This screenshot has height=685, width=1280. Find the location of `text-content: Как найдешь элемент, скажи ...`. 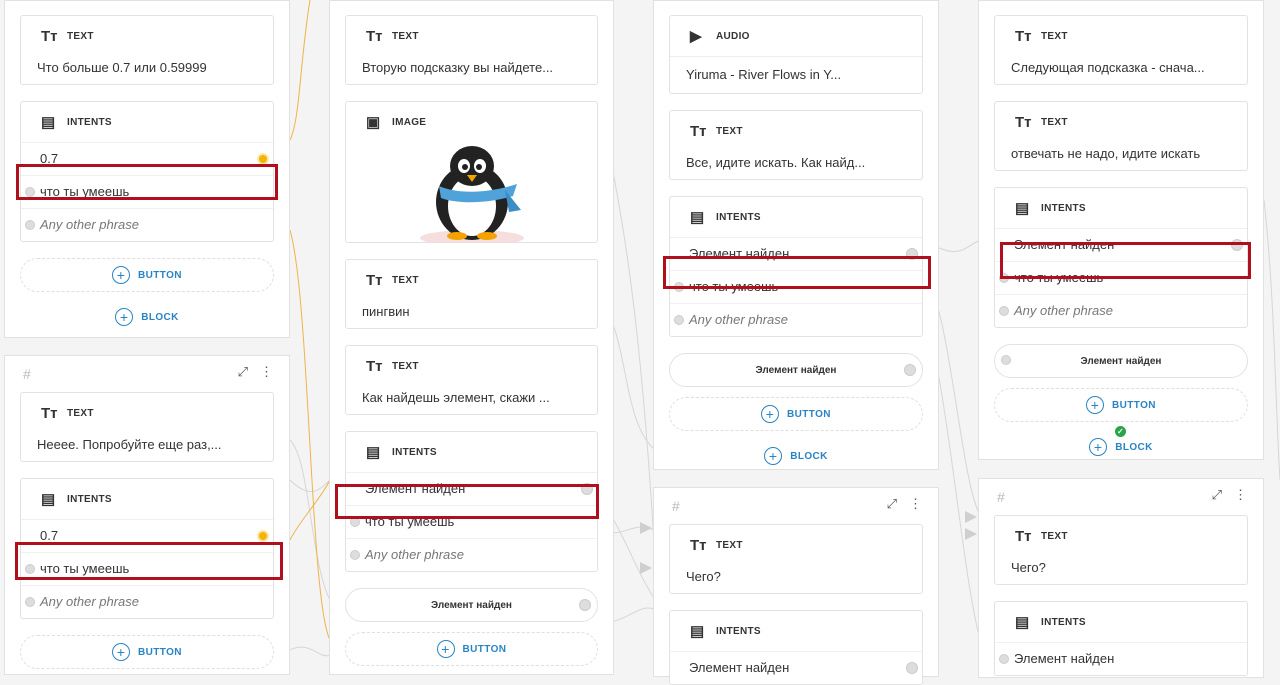

text-content: Как найдешь элемент, скажи ... is located at coordinates (456, 397).